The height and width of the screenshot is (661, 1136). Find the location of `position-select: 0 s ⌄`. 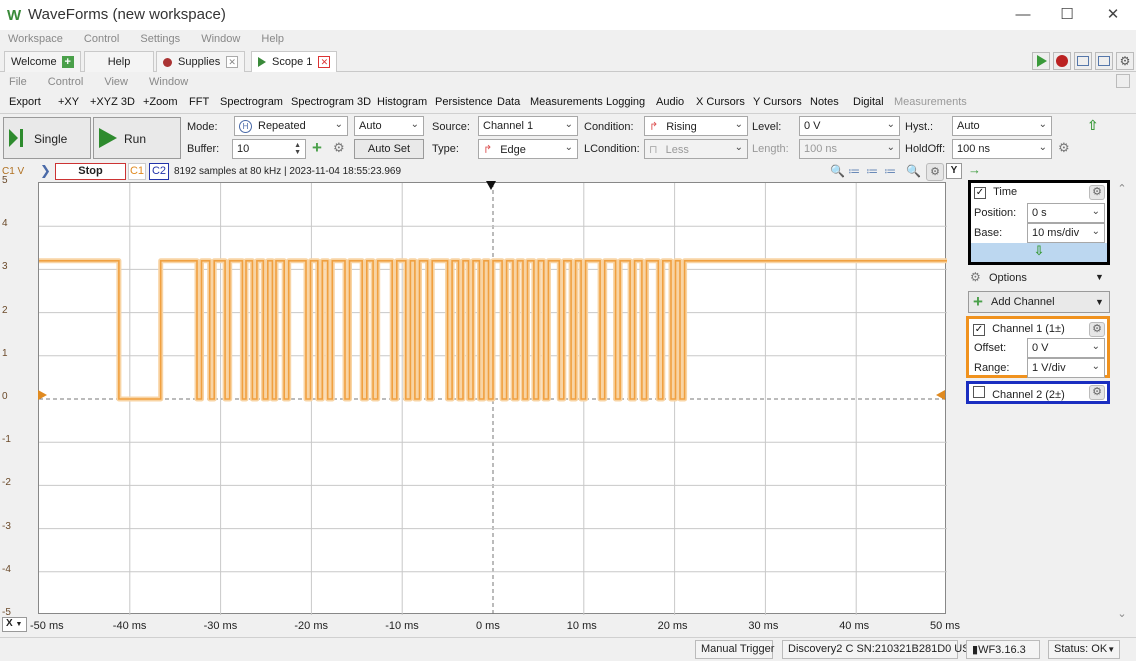

position-select: 0 s ⌄ is located at coordinates (1066, 213).